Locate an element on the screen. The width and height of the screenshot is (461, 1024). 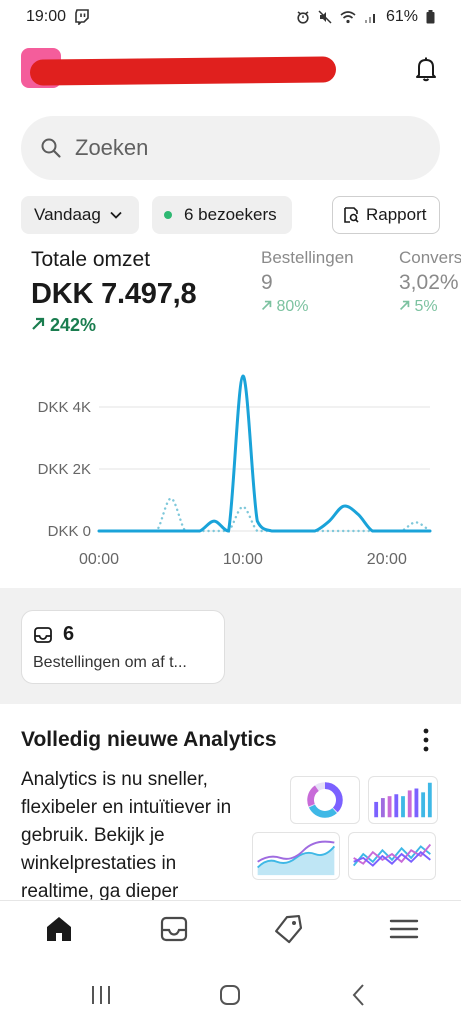
metric-total-sales: Totale omzet DKK 7.497,8 242% is located at coordinates (114, 292).